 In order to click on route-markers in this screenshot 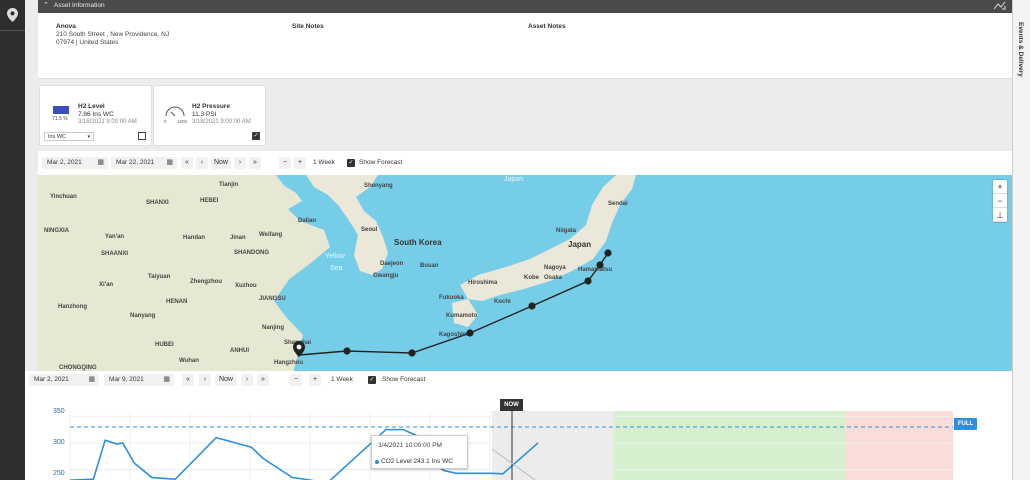, I will do `click(477, 303)`.